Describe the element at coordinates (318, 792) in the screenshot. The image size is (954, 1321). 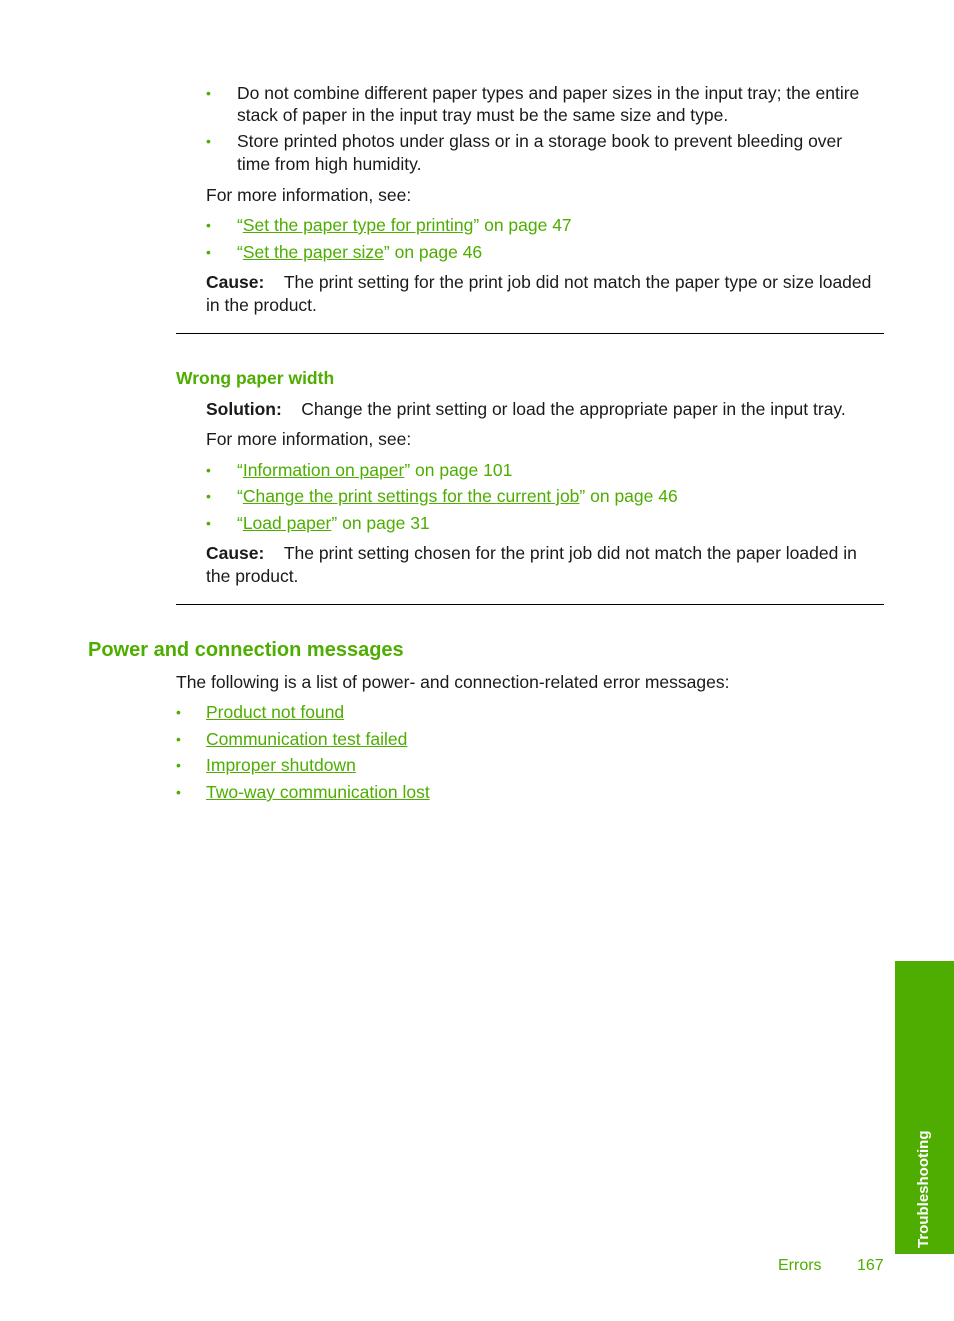
I see `link-two-way-communication-lost: Two-way communication lost` at that location.